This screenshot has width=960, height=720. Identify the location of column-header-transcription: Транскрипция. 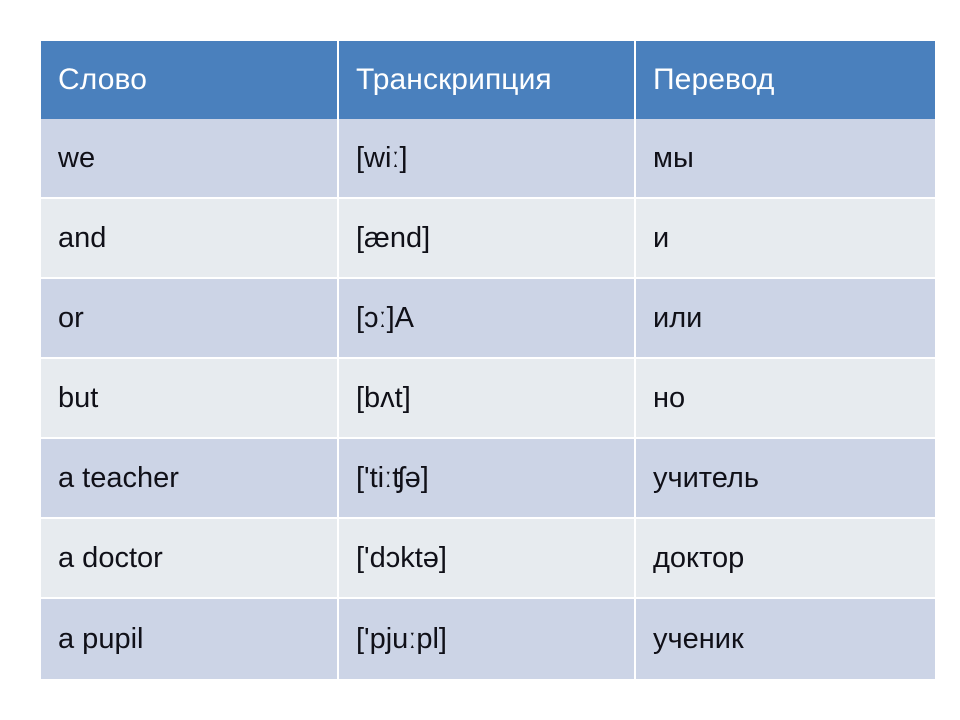
(487, 80).